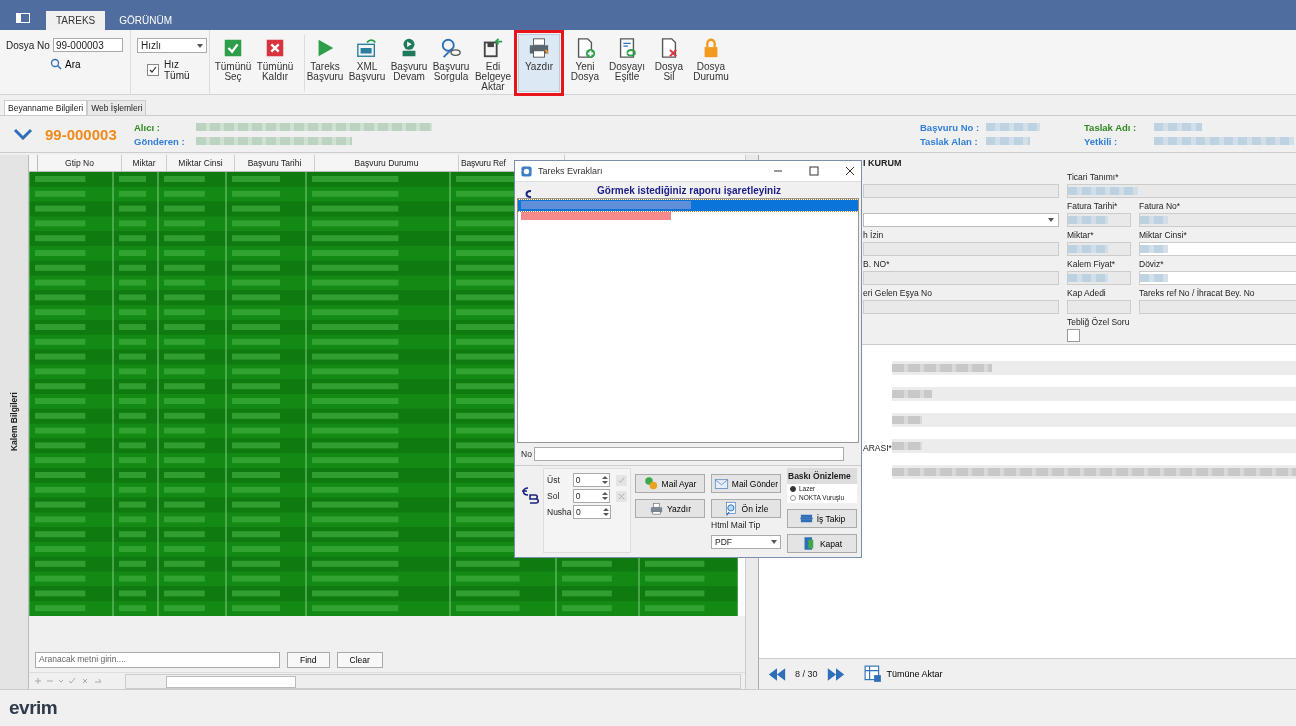 The width and height of the screenshot is (1296, 726). What do you see at coordinates (874, 235) in the screenshot?
I see `field-label: h İzin` at bounding box center [874, 235].